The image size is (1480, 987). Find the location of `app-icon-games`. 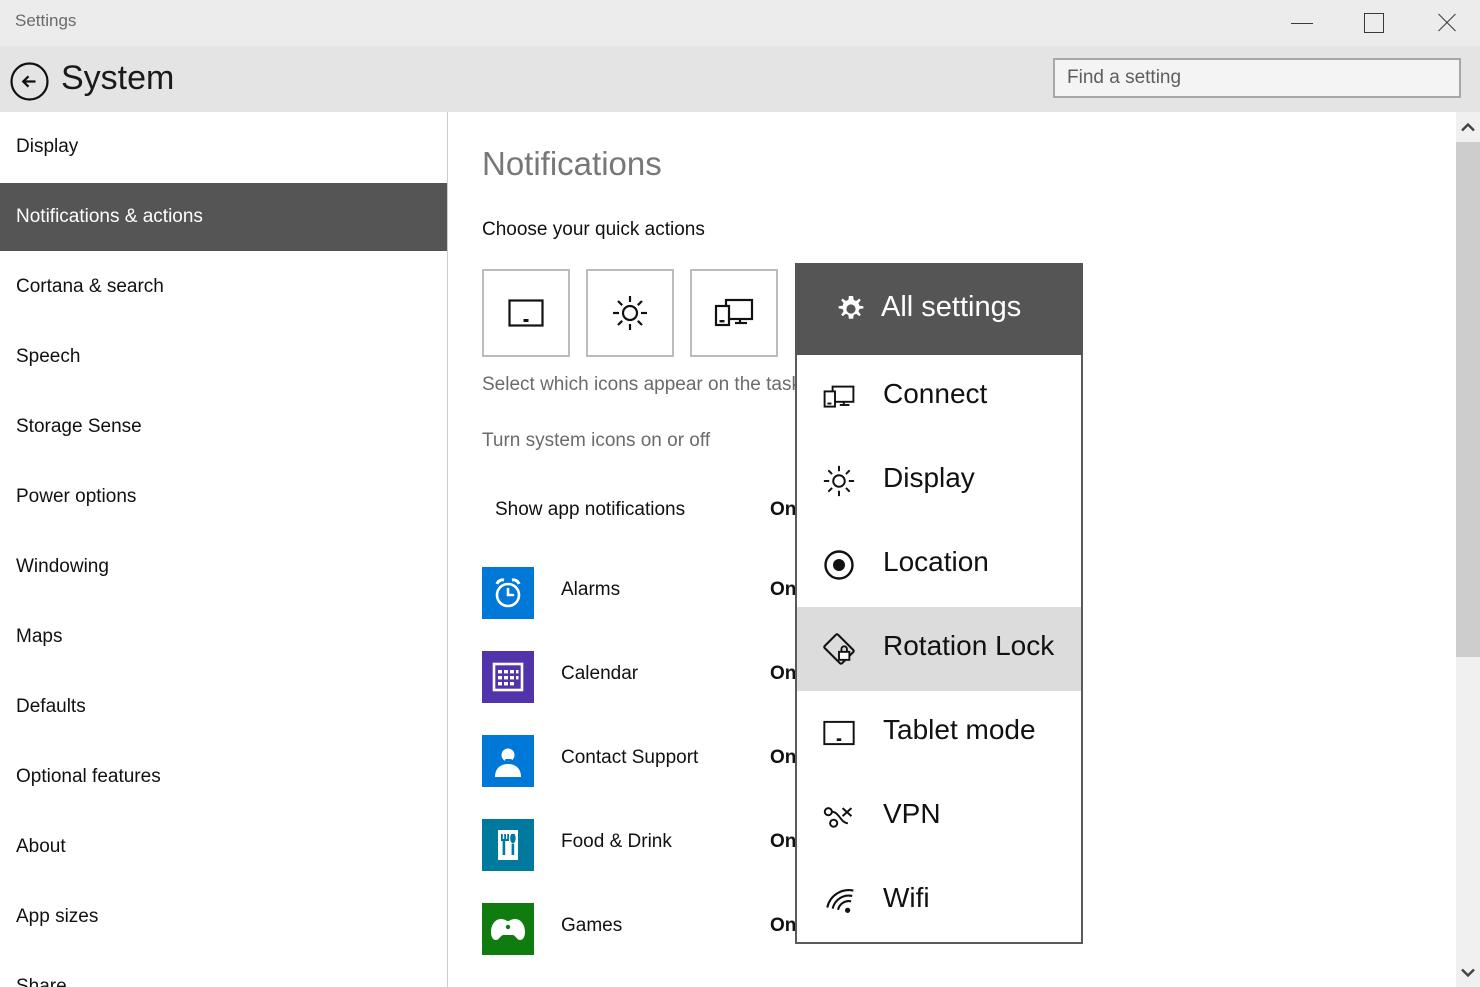

app-icon-games is located at coordinates (508, 929).